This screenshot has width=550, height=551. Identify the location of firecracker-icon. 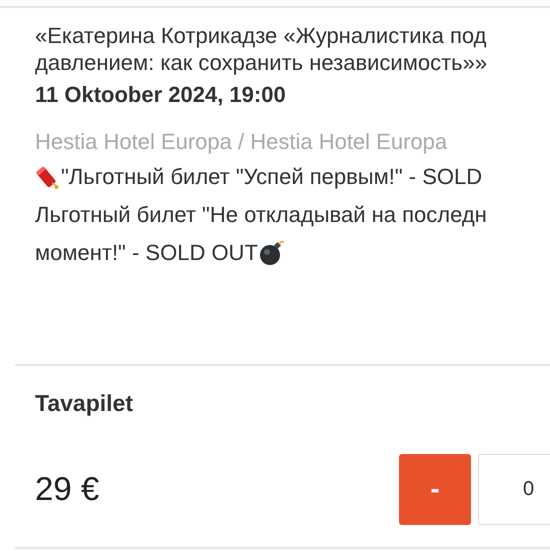
(48, 177).